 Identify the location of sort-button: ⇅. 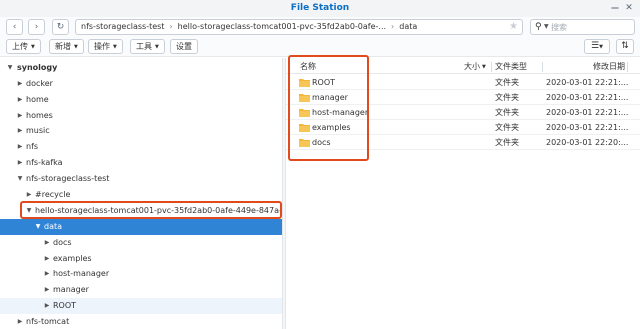
(625, 46).